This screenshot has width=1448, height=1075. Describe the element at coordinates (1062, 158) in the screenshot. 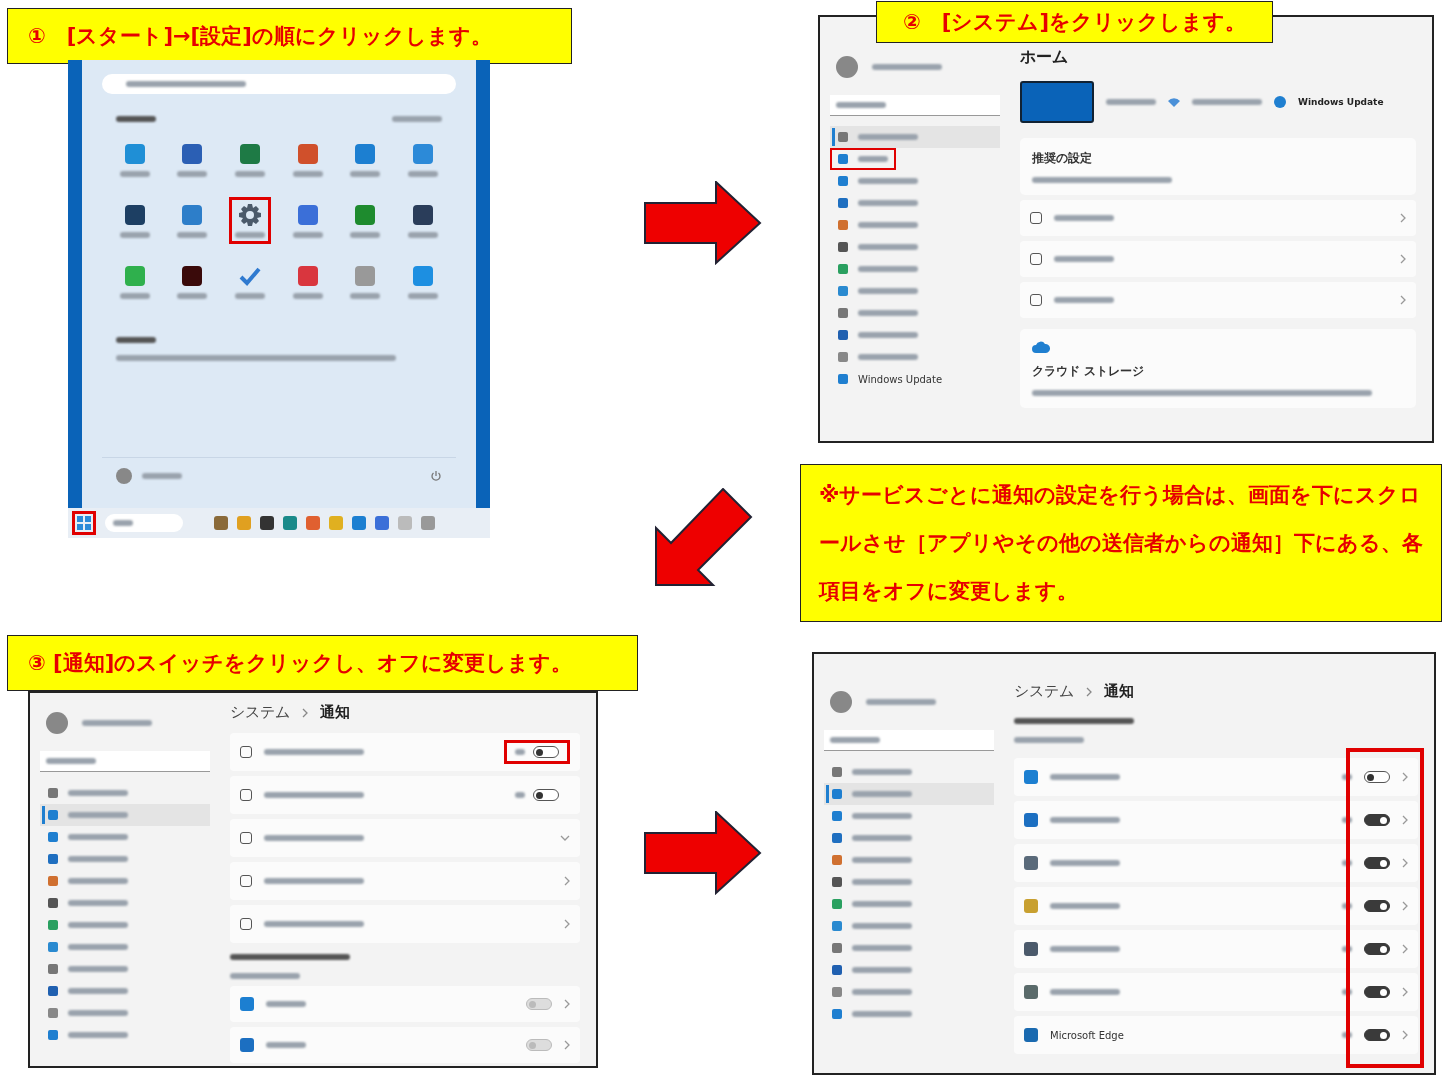

I see `card-title: 推奨の設定` at that location.